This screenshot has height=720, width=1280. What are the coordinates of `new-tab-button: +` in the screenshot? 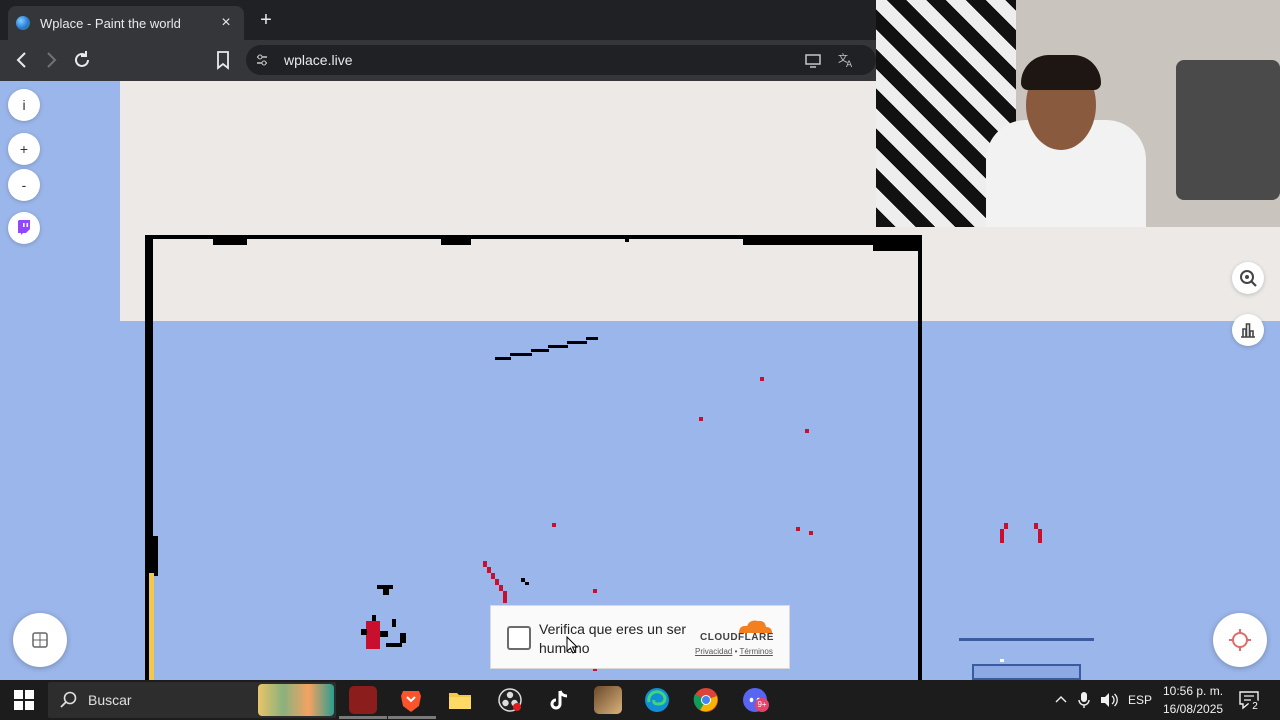 It's located at (266, 20).